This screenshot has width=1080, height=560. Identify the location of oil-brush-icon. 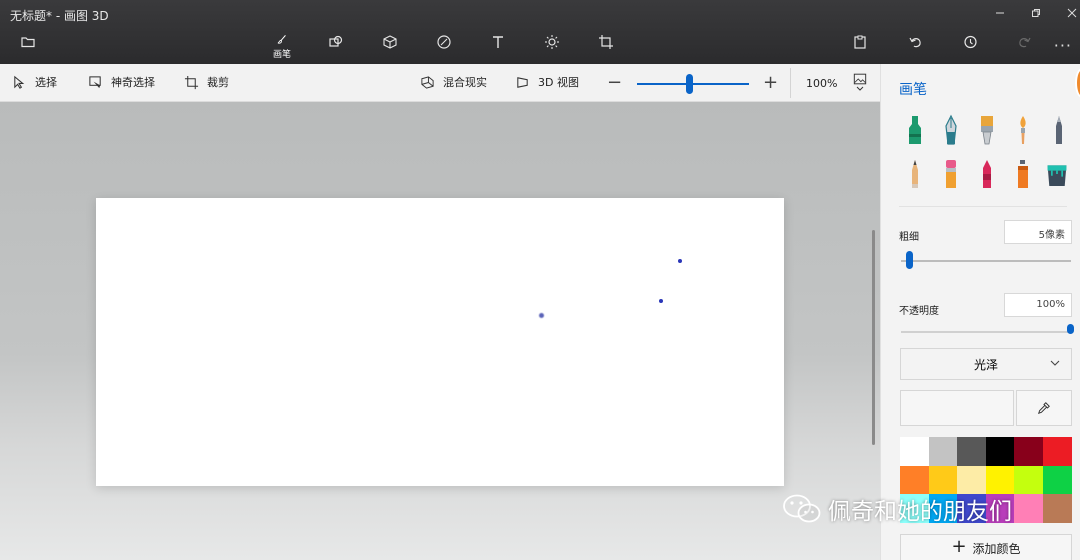
(987, 130).